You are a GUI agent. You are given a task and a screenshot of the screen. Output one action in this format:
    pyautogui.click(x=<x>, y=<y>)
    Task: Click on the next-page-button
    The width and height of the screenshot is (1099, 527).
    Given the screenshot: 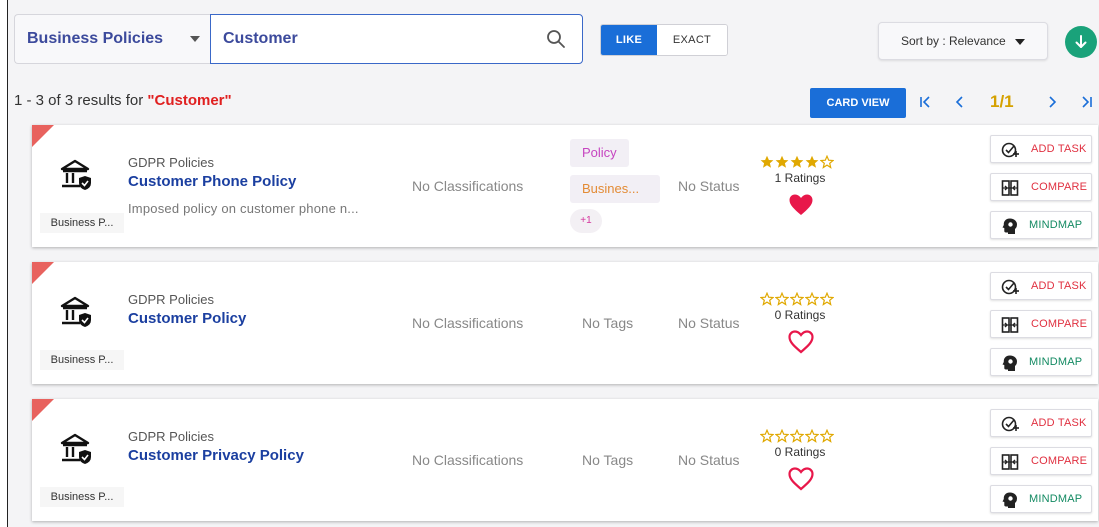 What is the action you would take?
    pyautogui.click(x=1052, y=102)
    